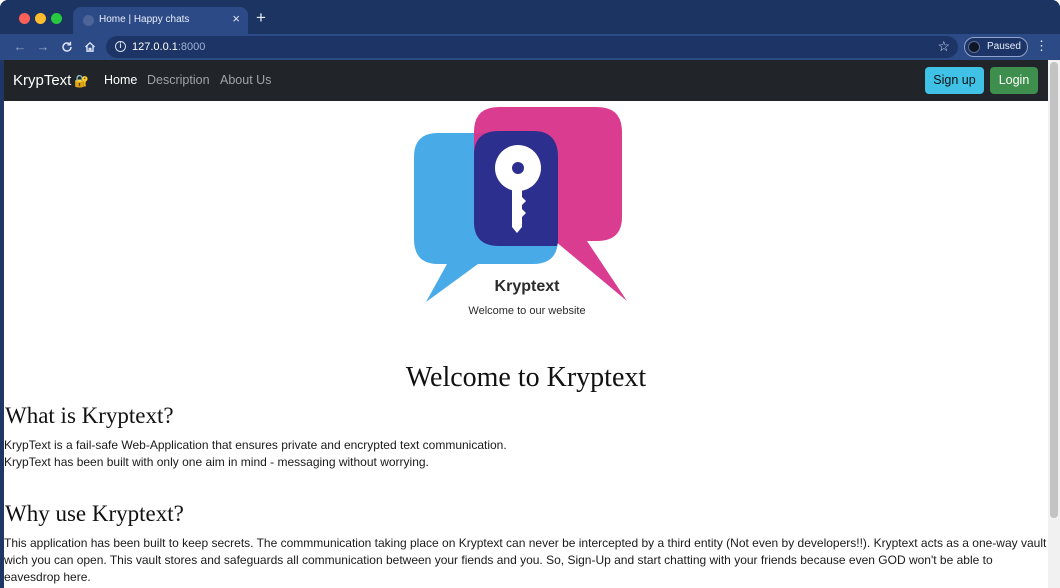 The image size is (1060, 588). I want to click on scrollbar-thumb, so click(1054, 290).